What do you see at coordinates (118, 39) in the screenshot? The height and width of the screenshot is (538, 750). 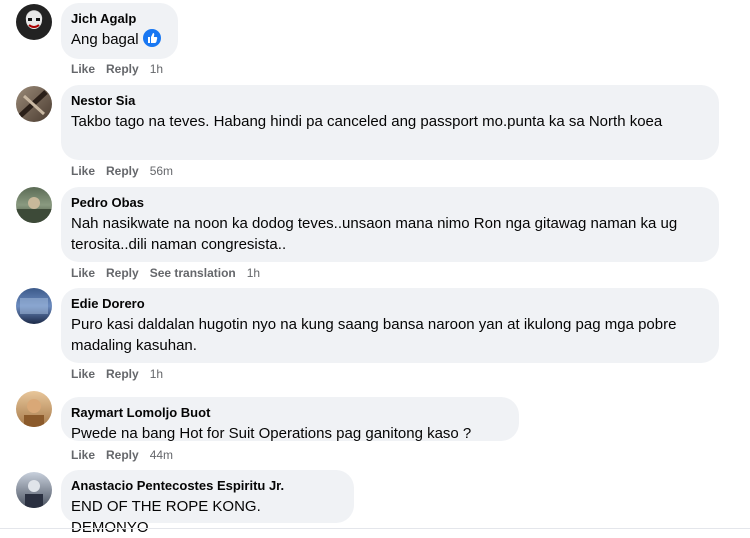 I see `comment-text: Ang bagal` at bounding box center [118, 39].